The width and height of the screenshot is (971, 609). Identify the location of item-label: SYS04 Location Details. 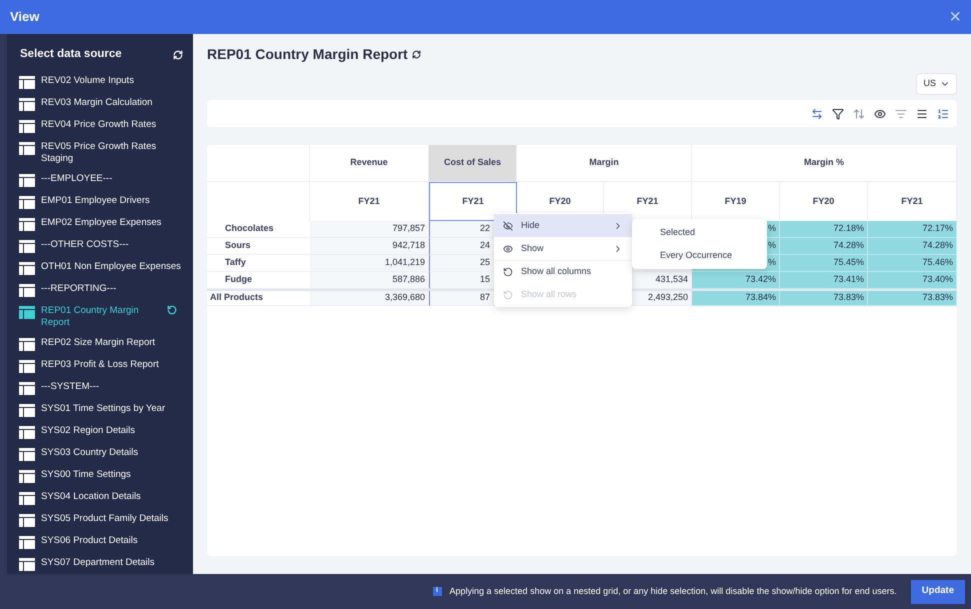
(91, 497).